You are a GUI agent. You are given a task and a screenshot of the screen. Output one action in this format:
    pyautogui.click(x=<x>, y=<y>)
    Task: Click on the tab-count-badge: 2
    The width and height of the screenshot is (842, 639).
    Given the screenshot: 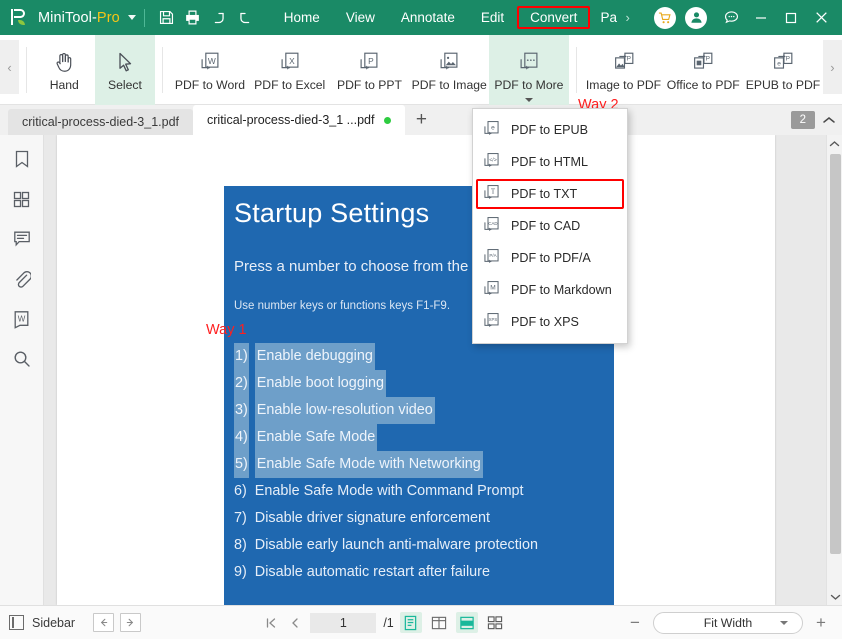 What is the action you would take?
    pyautogui.click(x=802, y=120)
    